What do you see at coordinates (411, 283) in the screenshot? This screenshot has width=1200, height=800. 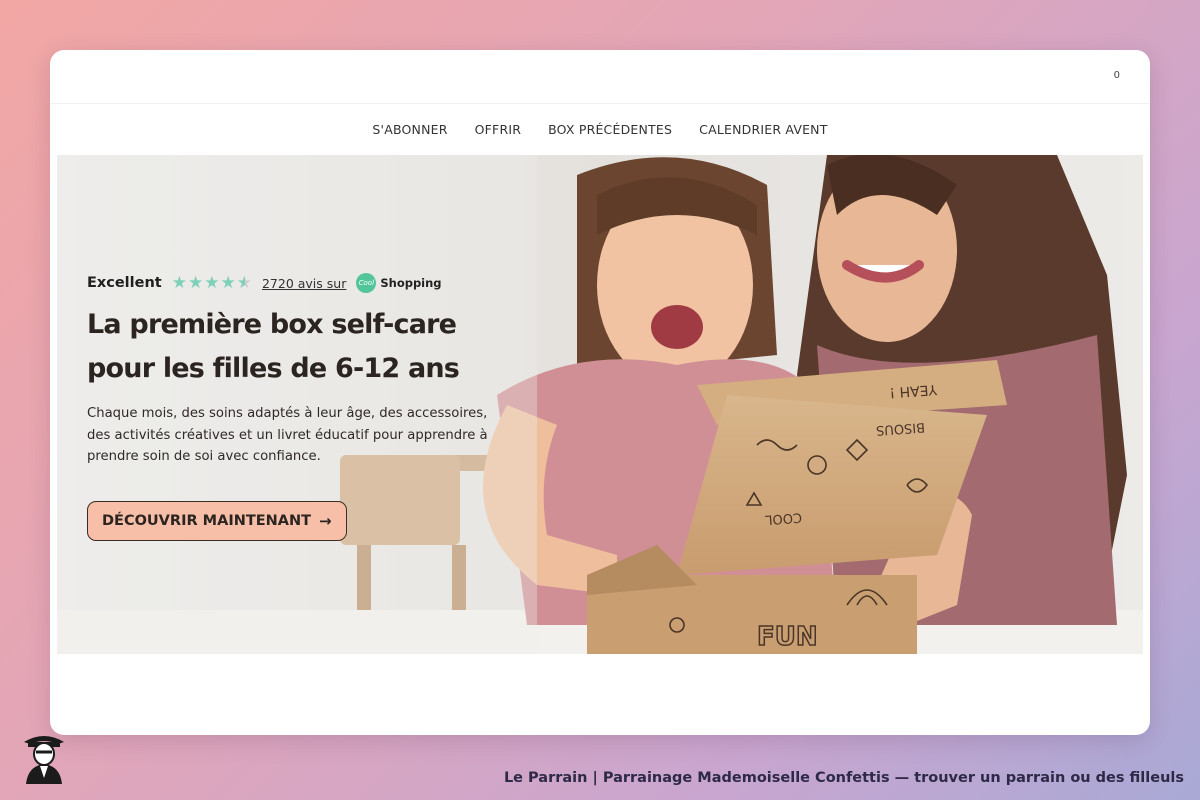 I see `provider-name: Shopping` at bounding box center [411, 283].